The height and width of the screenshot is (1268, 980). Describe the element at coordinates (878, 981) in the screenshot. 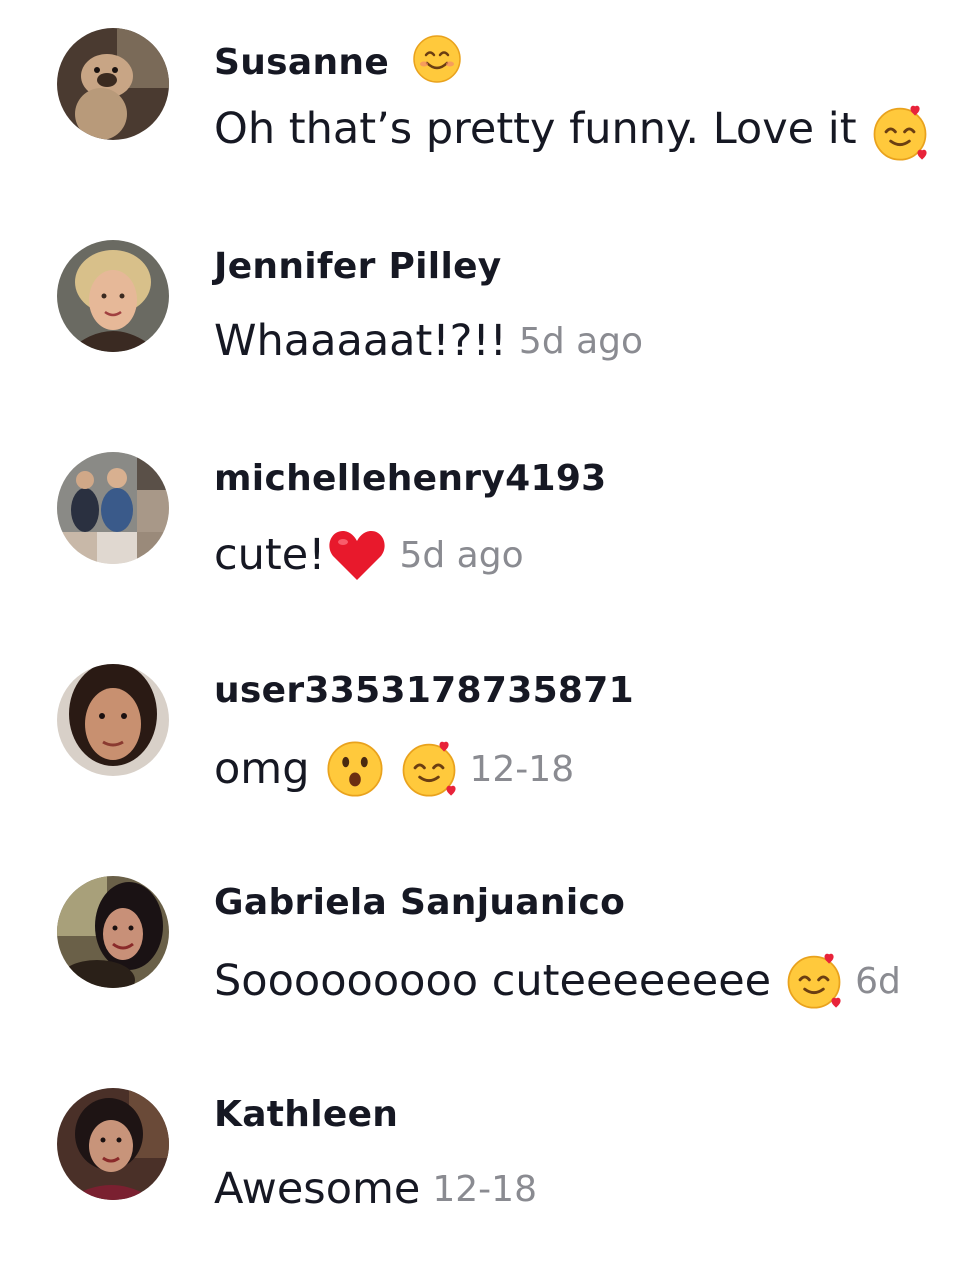

I see `timestamp: 6d` at that location.